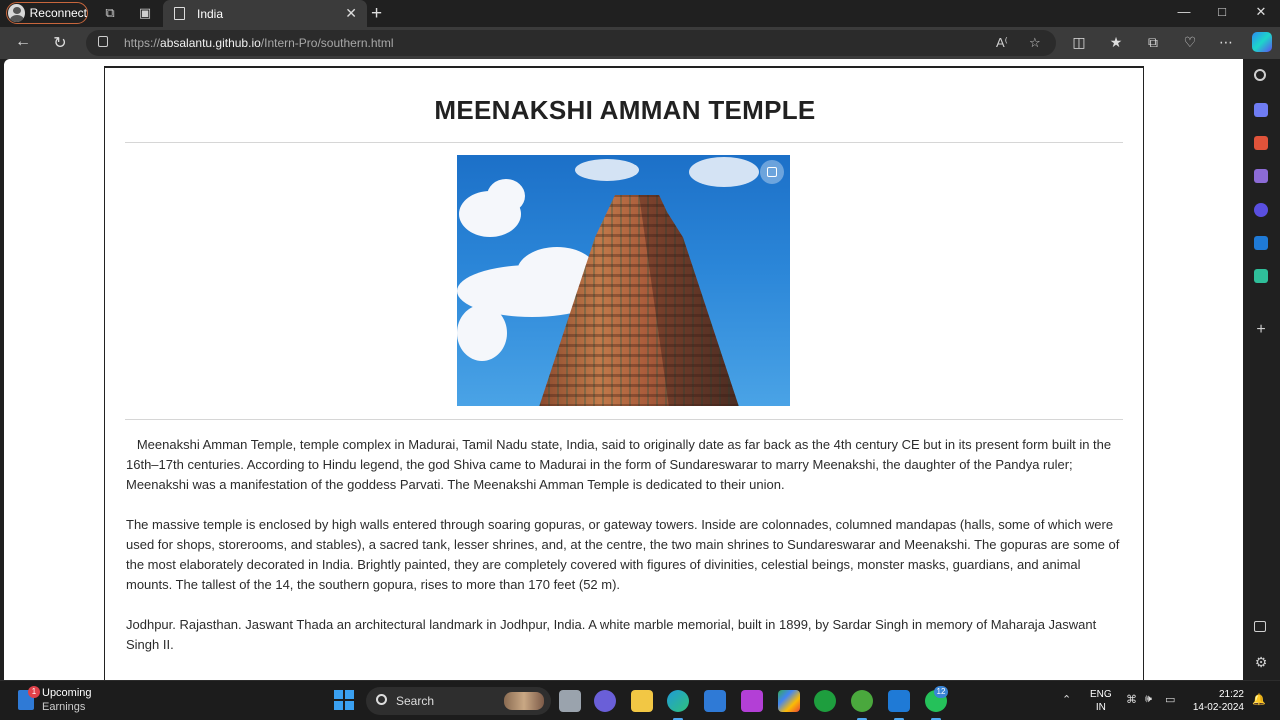 This screenshot has height=720, width=1280. What do you see at coordinates (605, 701) in the screenshot?
I see `teams-chat-icon` at bounding box center [605, 701].